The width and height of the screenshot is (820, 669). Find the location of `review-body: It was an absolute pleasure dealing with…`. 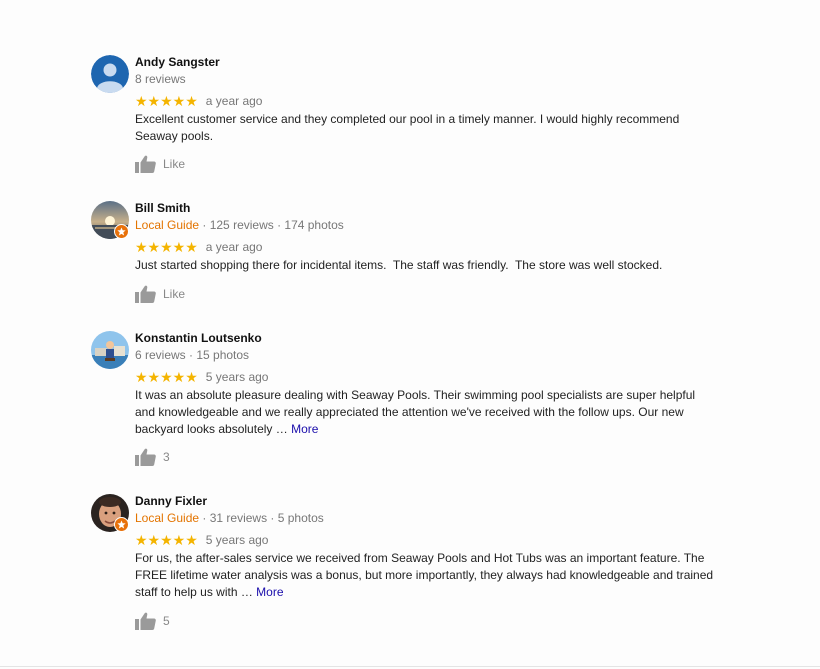

review-body: It was an absolute pleasure dealing with… is located at coordinates (415, 412).